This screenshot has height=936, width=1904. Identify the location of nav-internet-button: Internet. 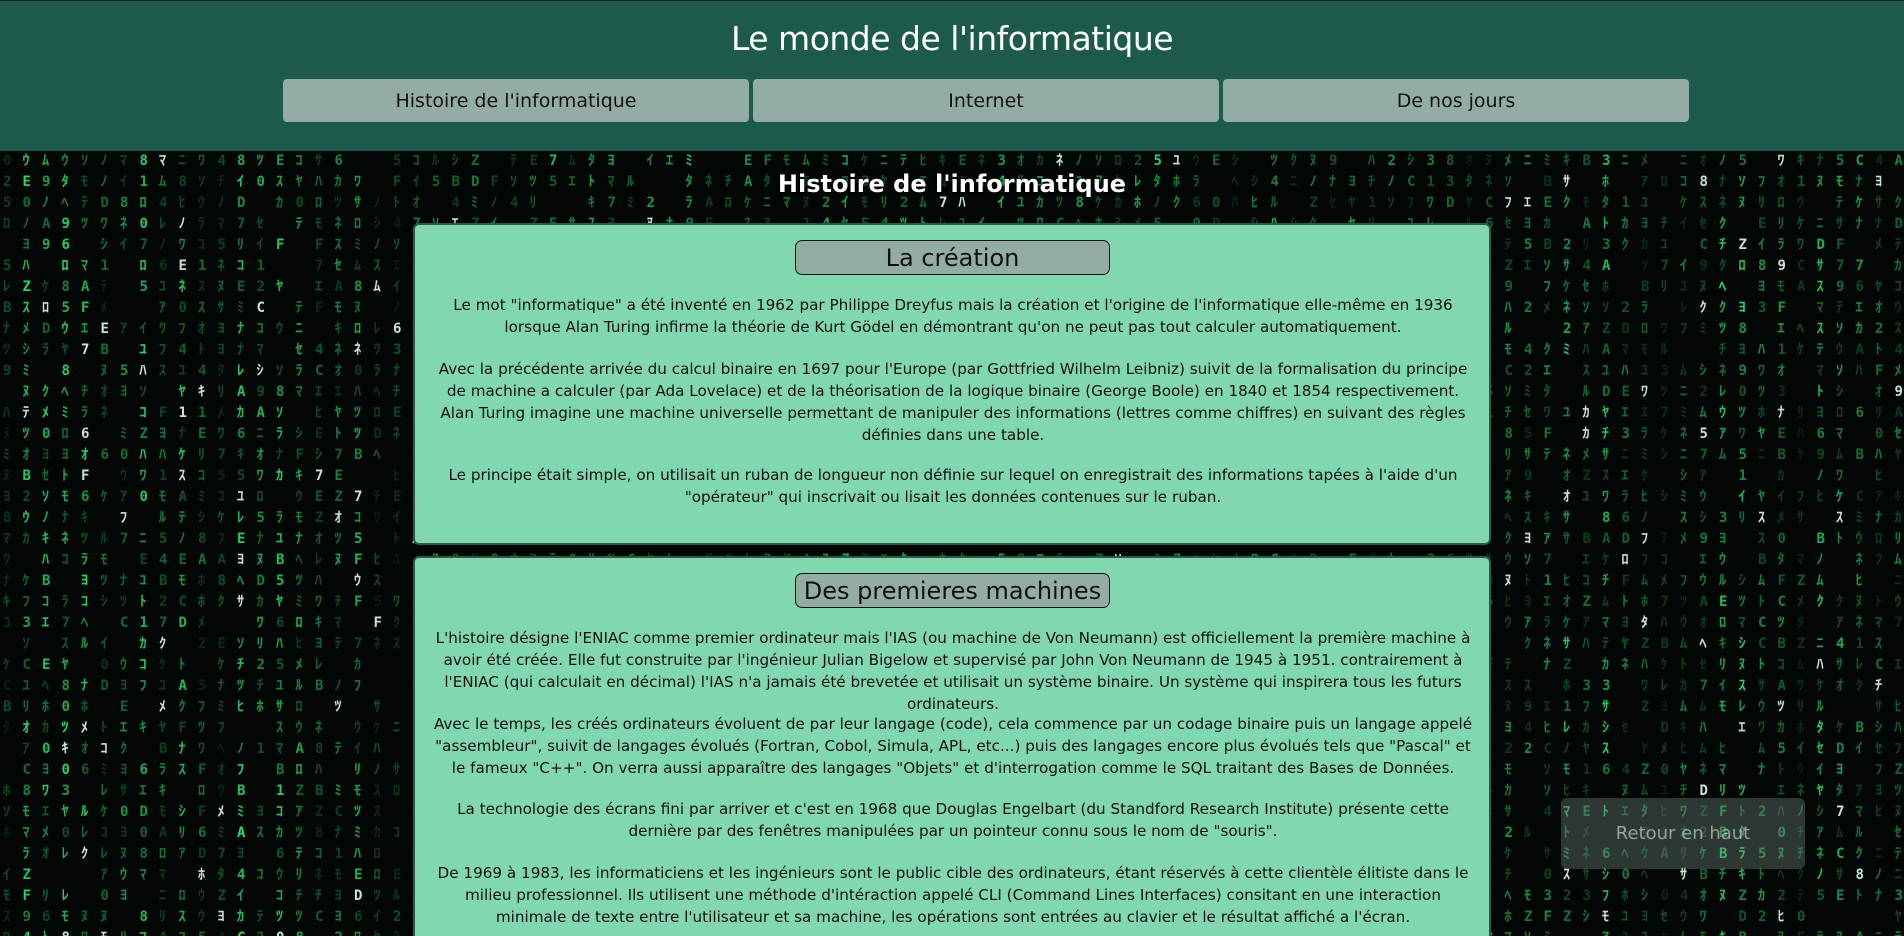
(986, 100).